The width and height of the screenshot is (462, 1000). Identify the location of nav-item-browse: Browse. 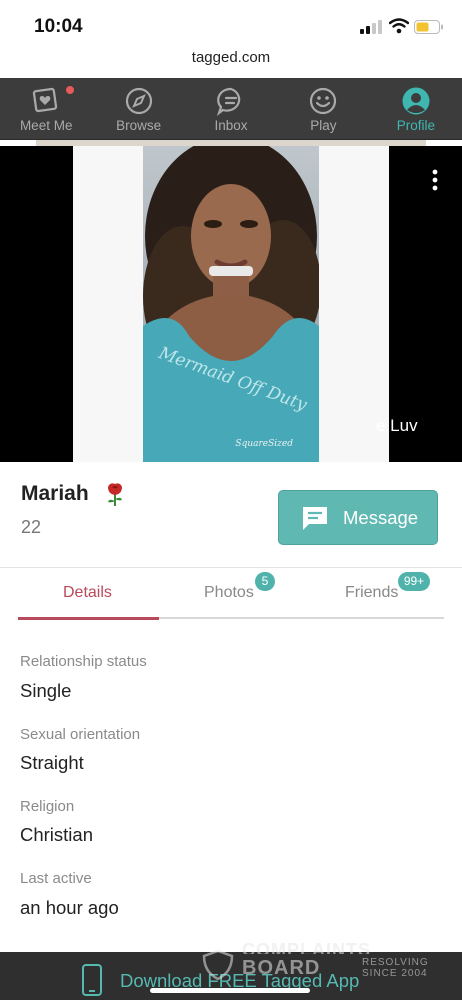
(138, 108).